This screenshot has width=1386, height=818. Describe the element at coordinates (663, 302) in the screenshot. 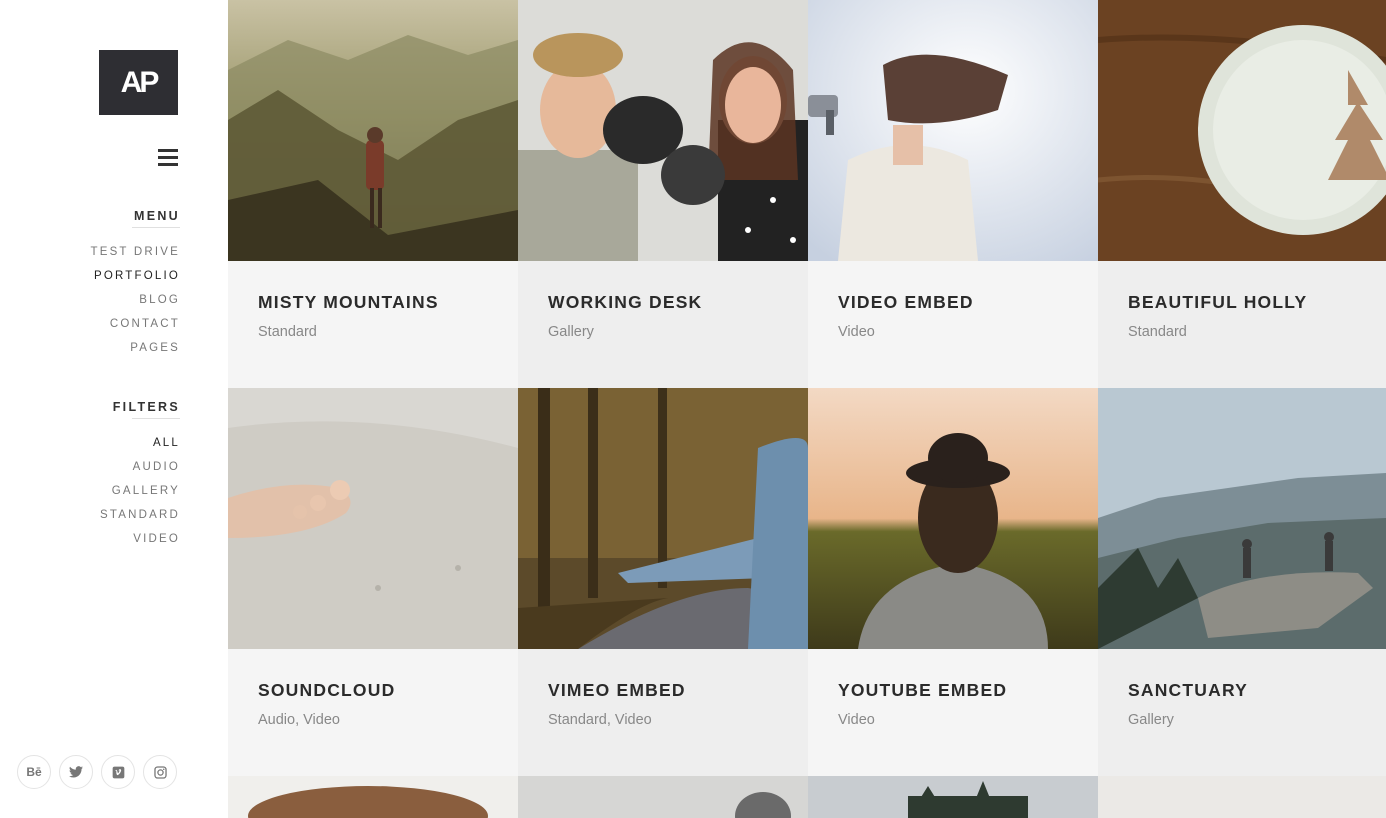

I see `item-title: WORKING DESK` at that location.